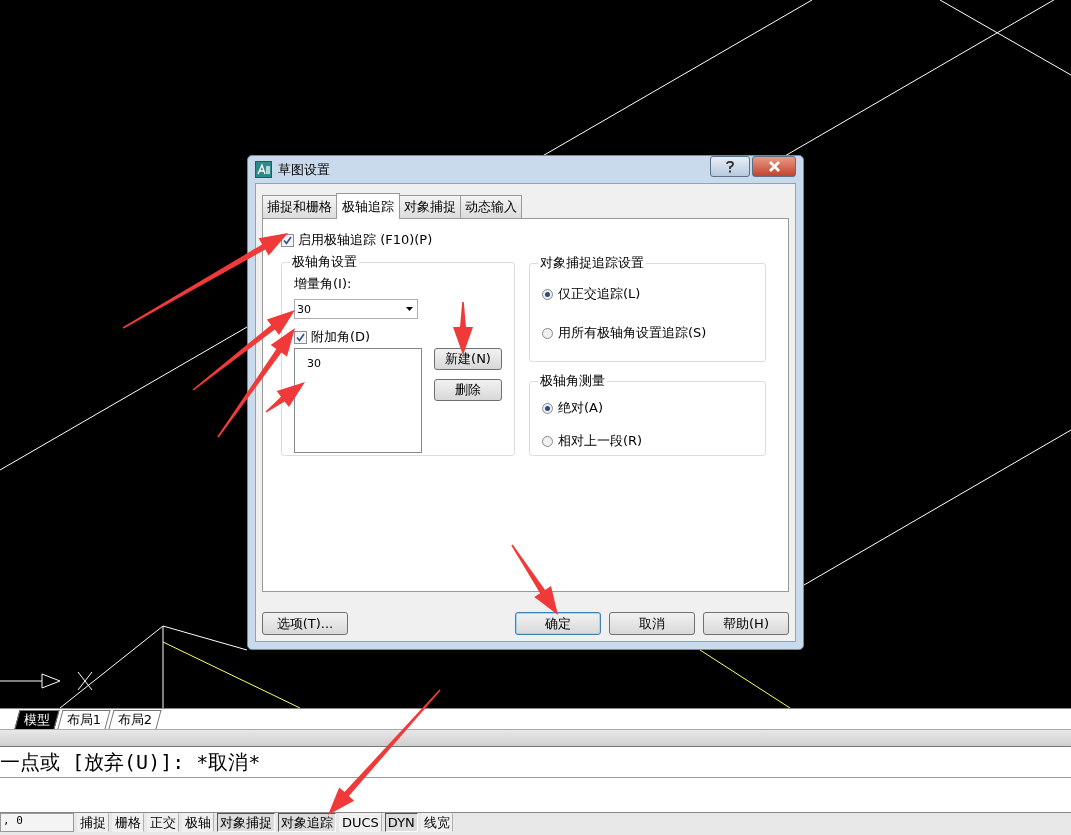 The width and height of the screenshot is (1071, 835). I want to click on help-button, so click(730, 166).